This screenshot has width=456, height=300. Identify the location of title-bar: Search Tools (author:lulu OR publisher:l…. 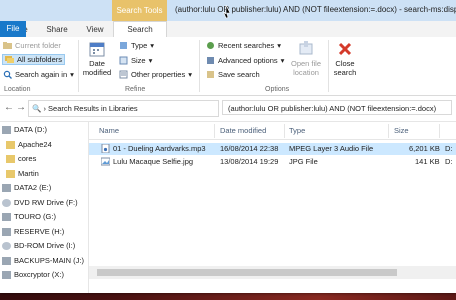
(228, 10).